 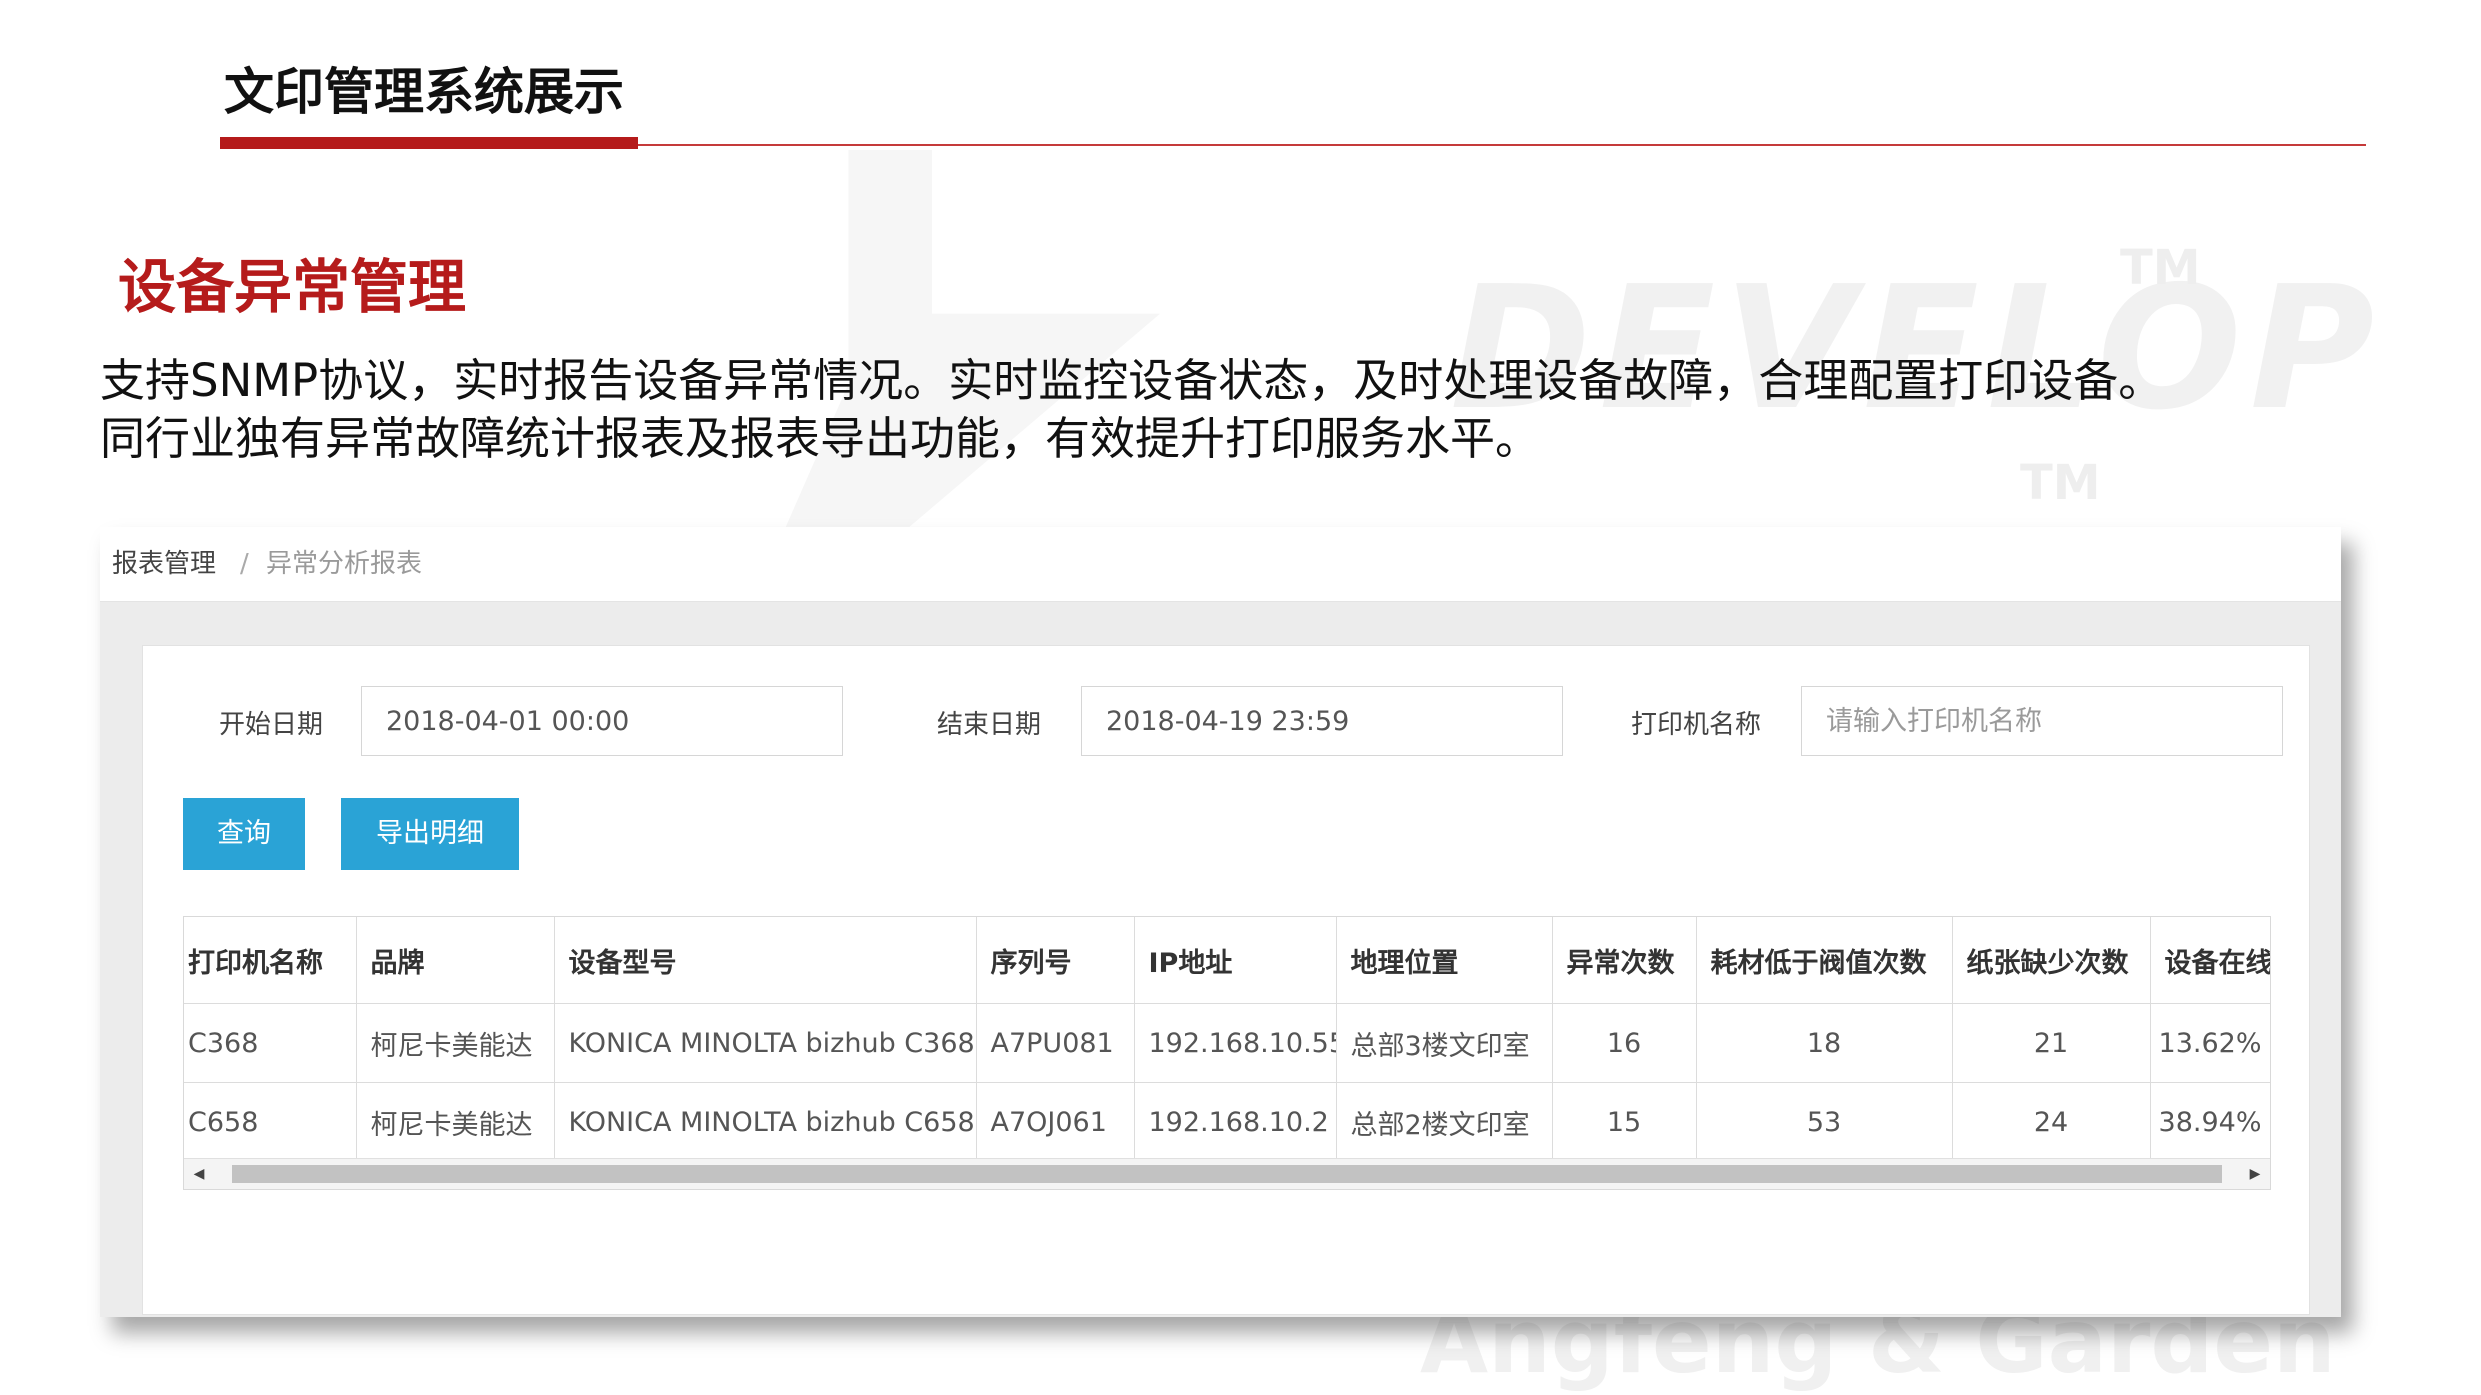 What do you see at coordinates (1696, 725) in the screenshot?
I see `printer-name-label: 打印机名称` at bounding box center [1696, 725].